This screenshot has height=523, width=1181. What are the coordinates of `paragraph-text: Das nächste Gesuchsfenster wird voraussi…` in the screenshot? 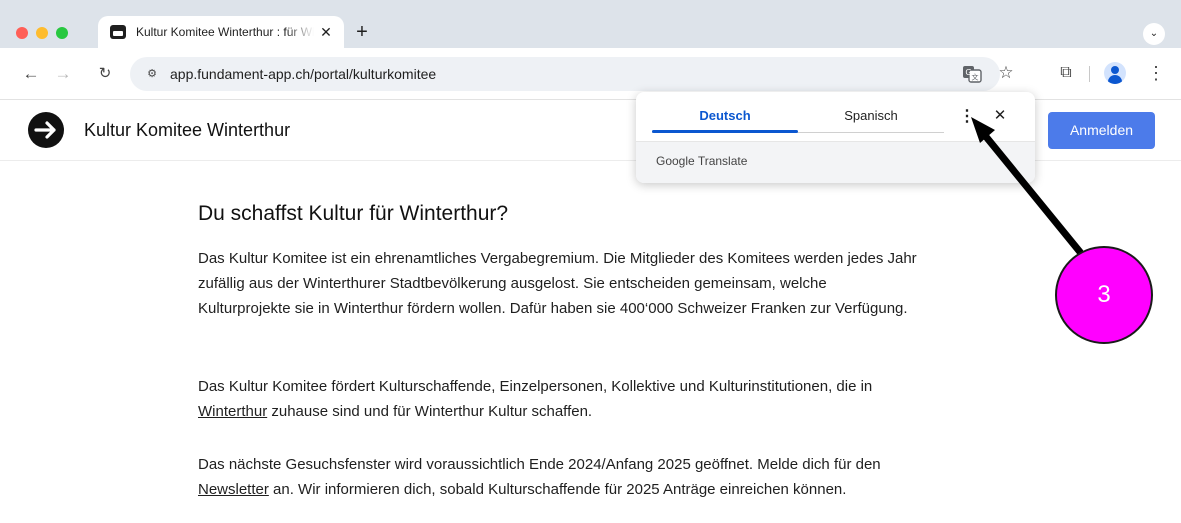 It's located at (539, 464).